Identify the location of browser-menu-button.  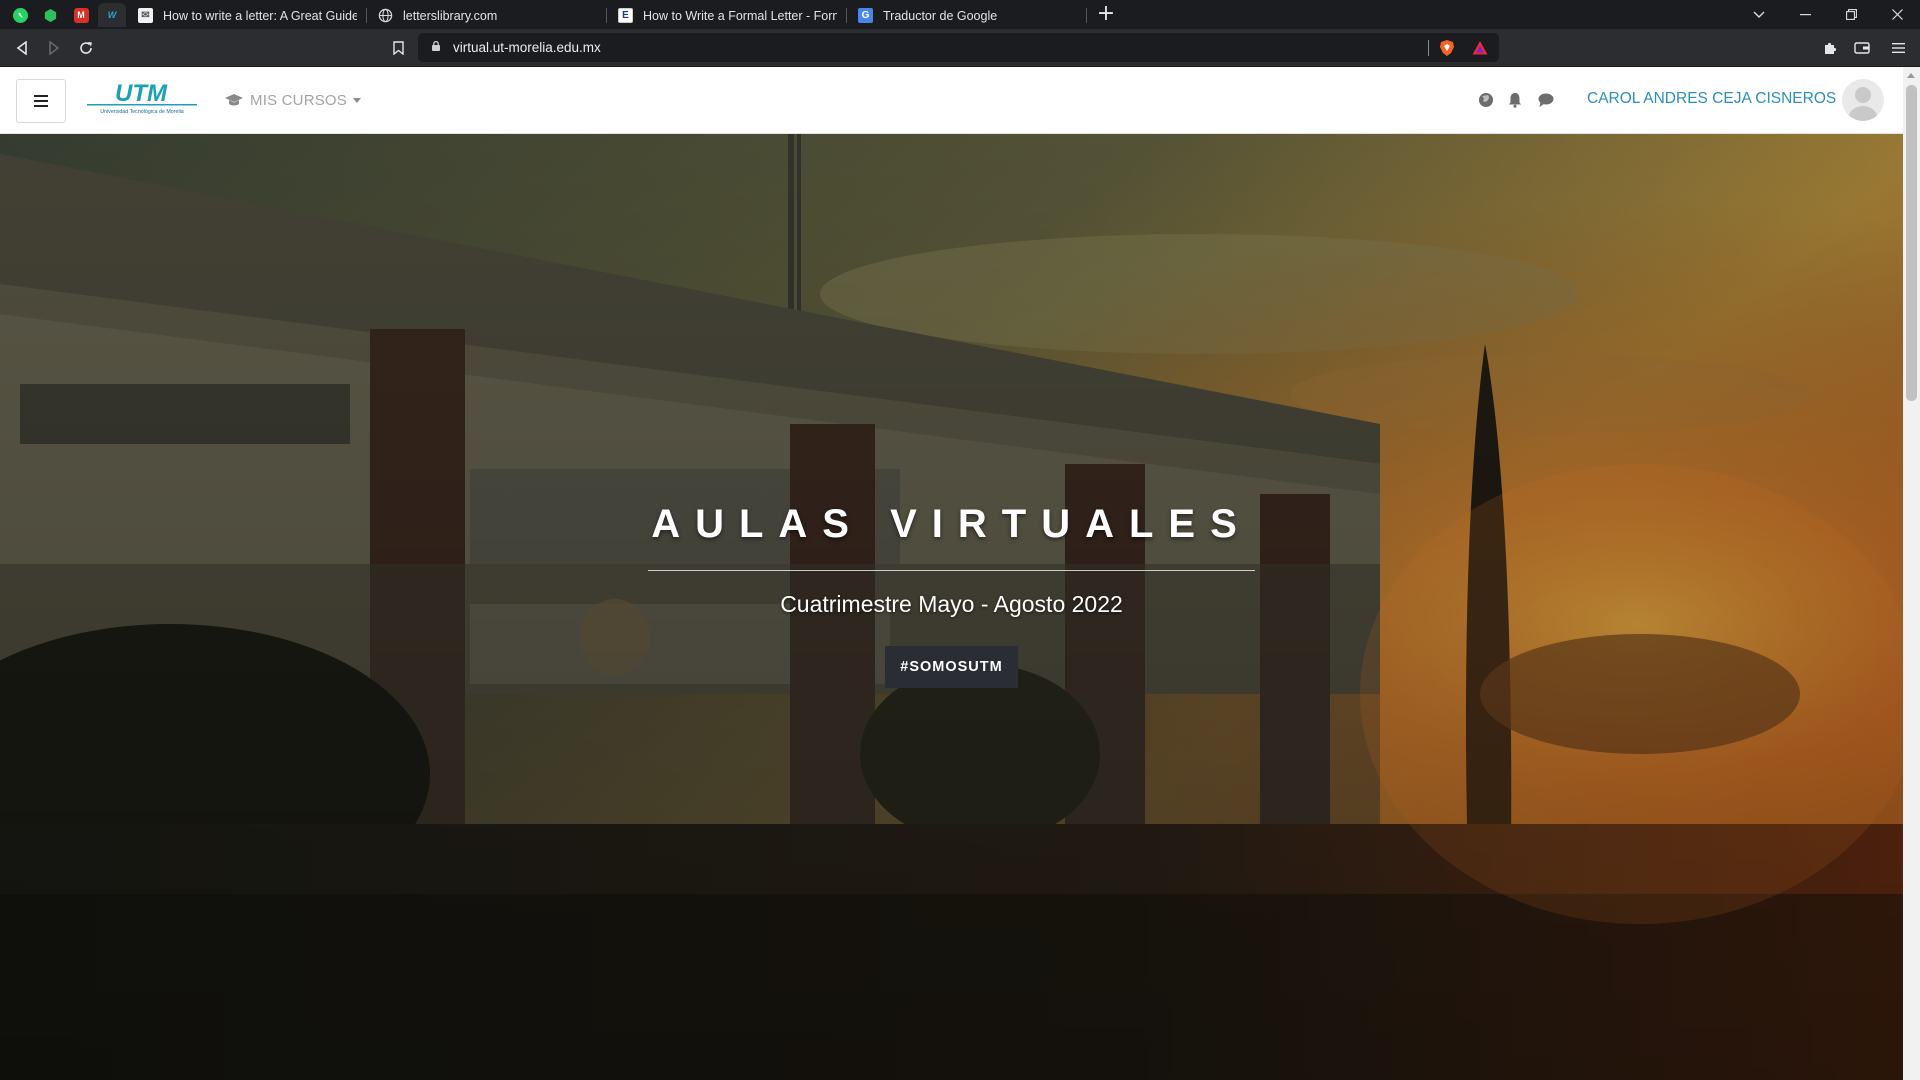
(1898, 48).